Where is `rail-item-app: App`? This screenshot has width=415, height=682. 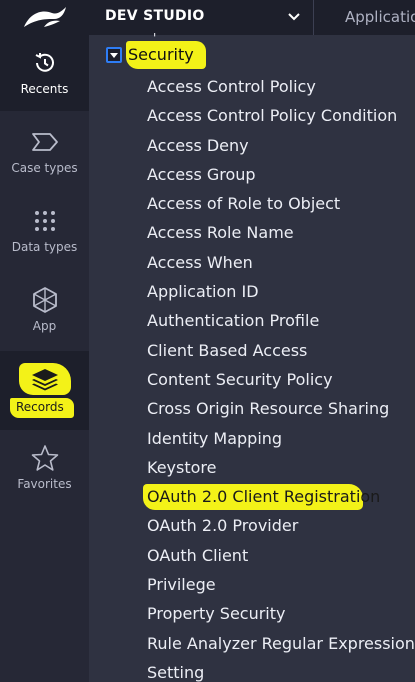 rail-item-app: App is located at coordinates (44, 311).